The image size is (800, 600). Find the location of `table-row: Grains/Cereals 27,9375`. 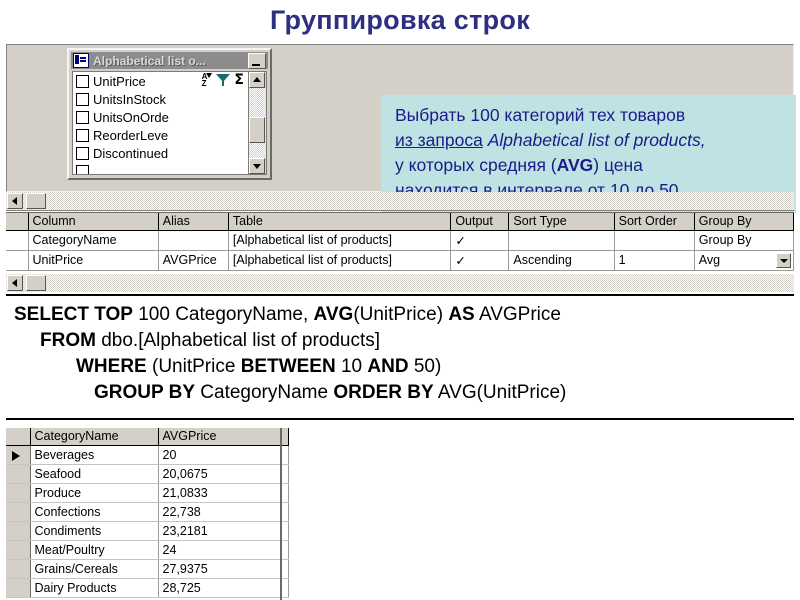

table-row: Grains/Cereals 27,9375 is located at coordinates (147, 569).